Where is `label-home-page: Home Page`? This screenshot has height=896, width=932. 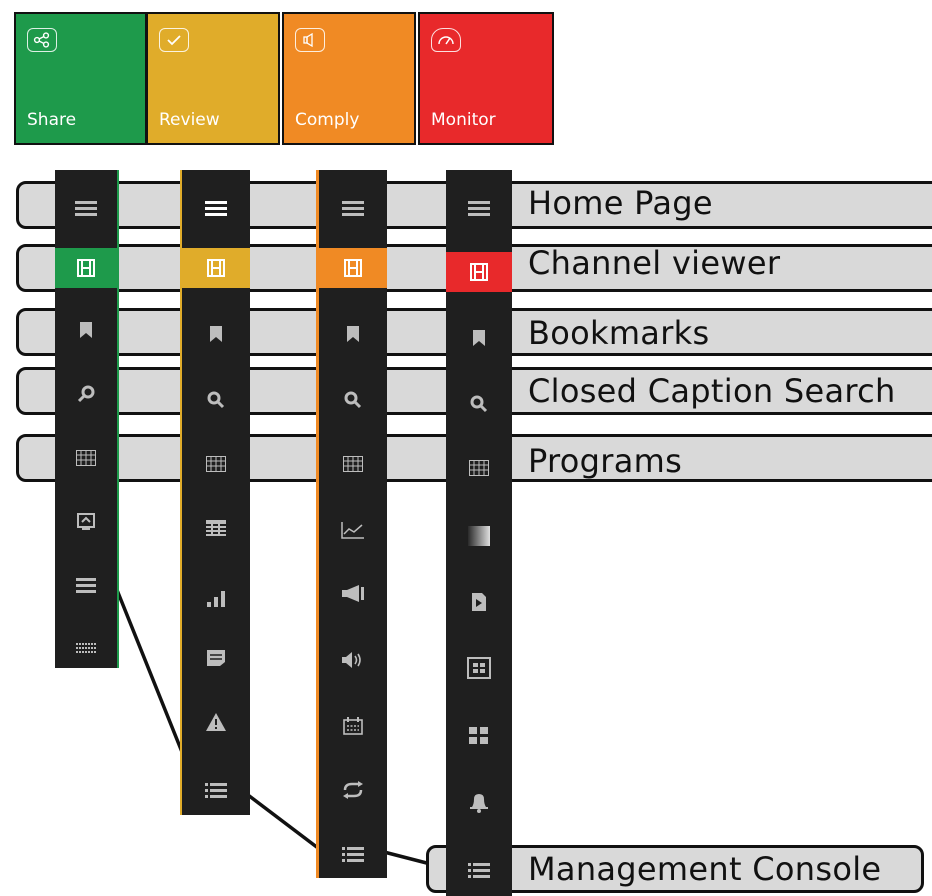 label-home-page: Home Page is located at coordinates (620, 203).